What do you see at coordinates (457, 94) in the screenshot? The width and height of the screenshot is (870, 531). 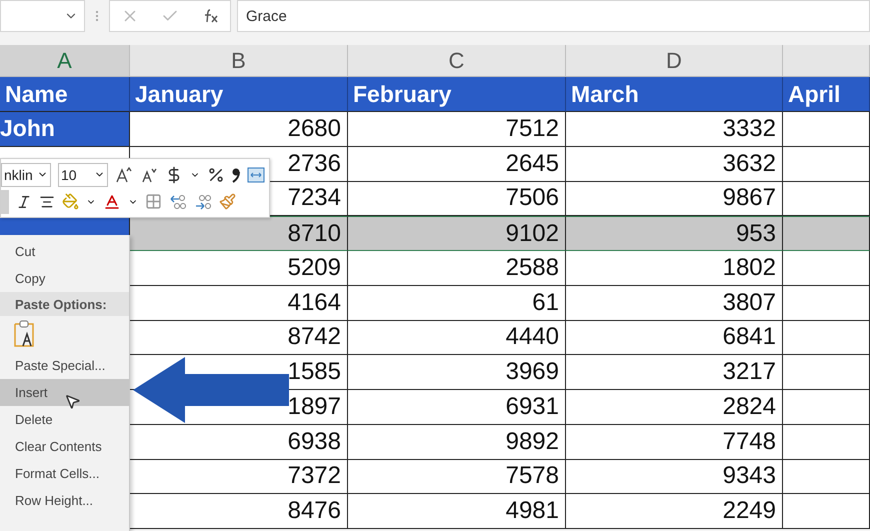 I see `header-cell: February` at bounding box center [457, 94].